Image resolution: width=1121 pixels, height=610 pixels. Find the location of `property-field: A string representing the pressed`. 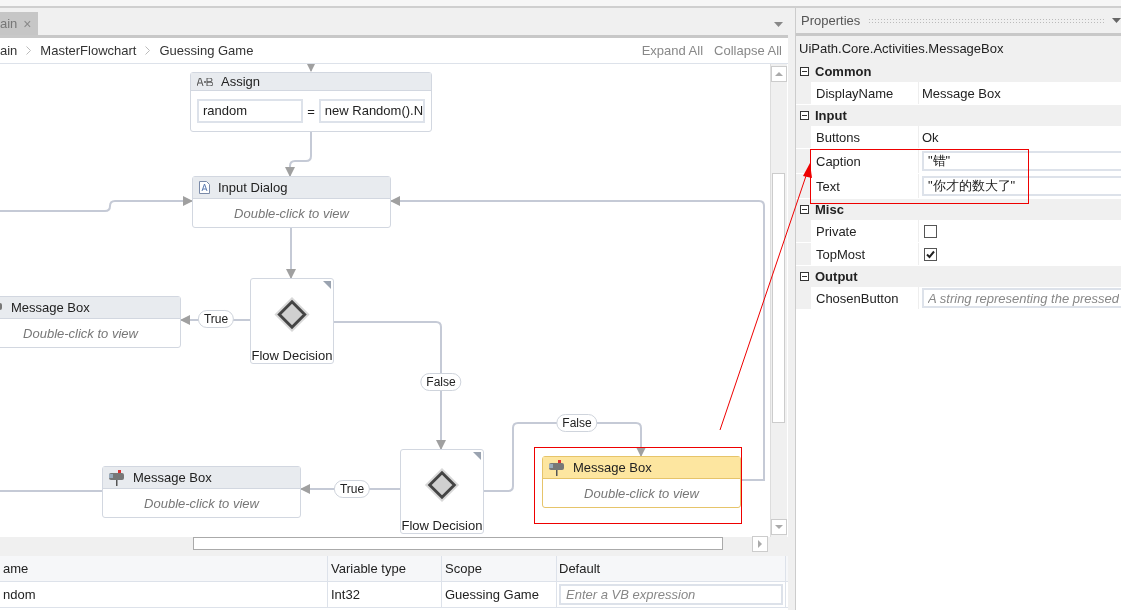

property-field: A string representing the pressed is located at coordinates (1021, 298).